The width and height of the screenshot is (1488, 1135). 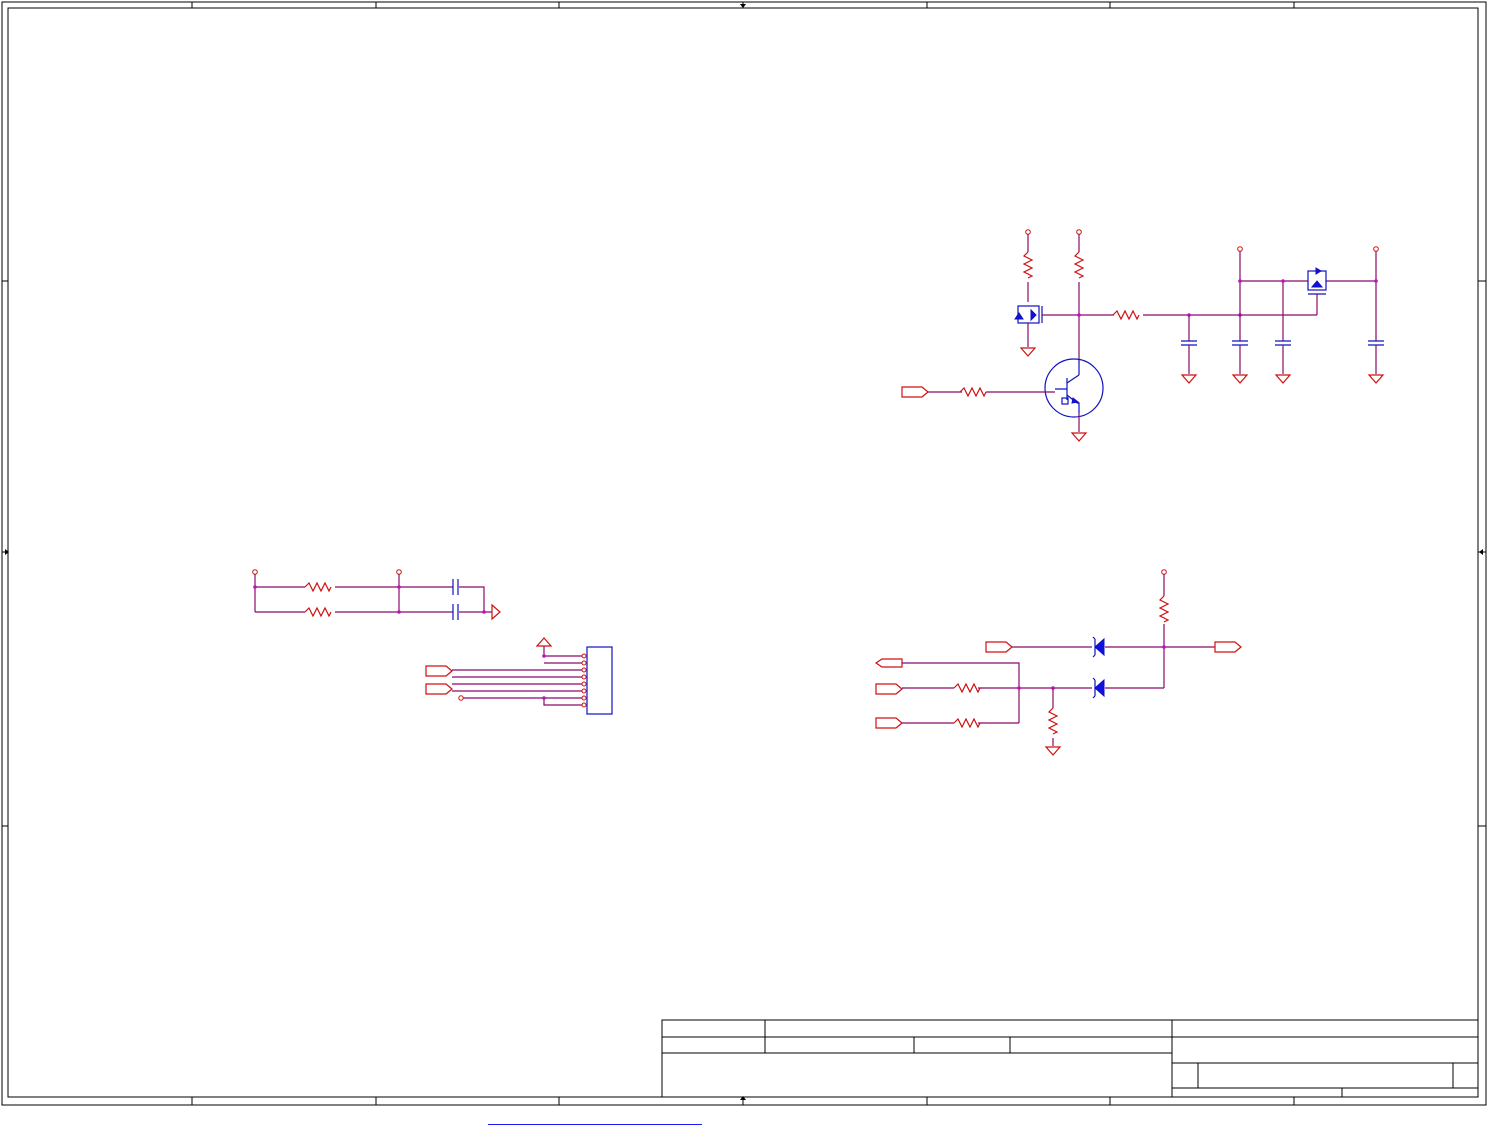 I want to click on switch-circuit, so click(x=1143, y=335).